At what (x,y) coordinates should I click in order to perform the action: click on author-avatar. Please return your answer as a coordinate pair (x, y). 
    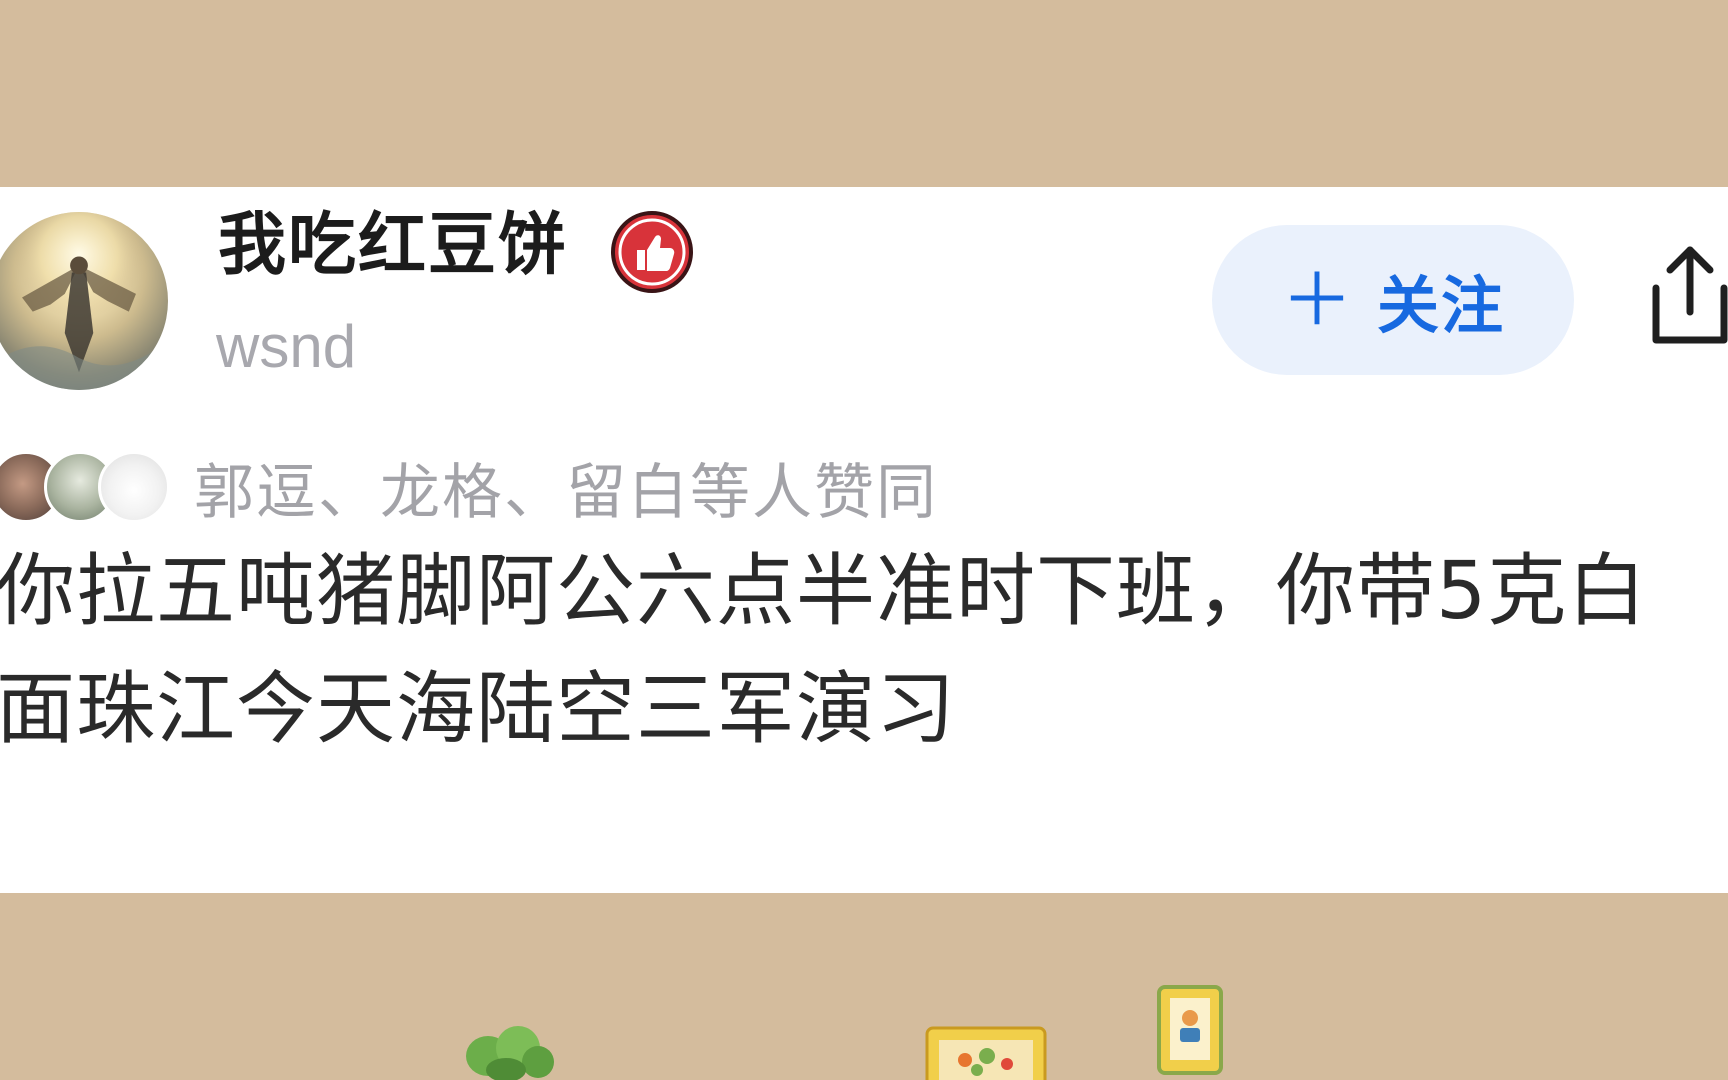
    Looking at the image, I should click on (84, 301).